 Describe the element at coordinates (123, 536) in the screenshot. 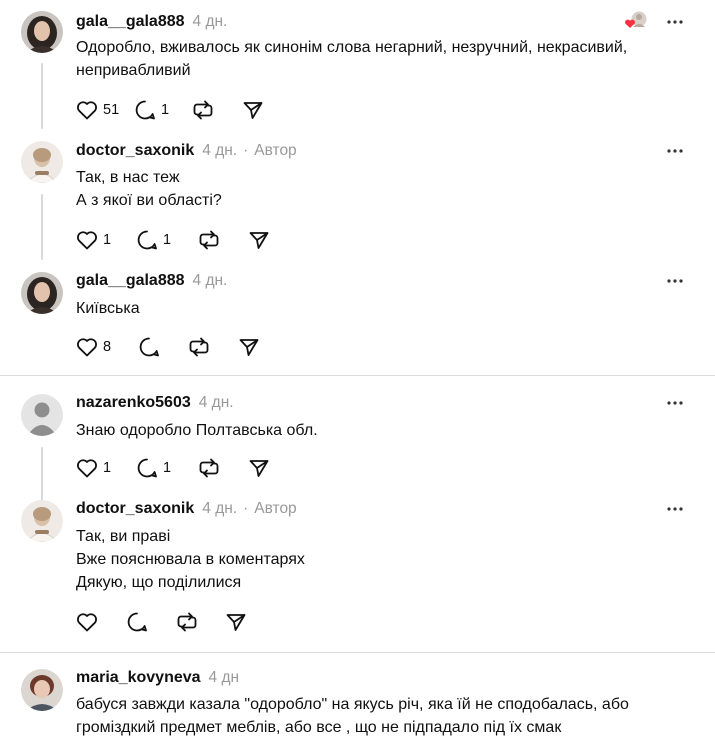

I see `post-text-line: Так, ви праві` at that location.